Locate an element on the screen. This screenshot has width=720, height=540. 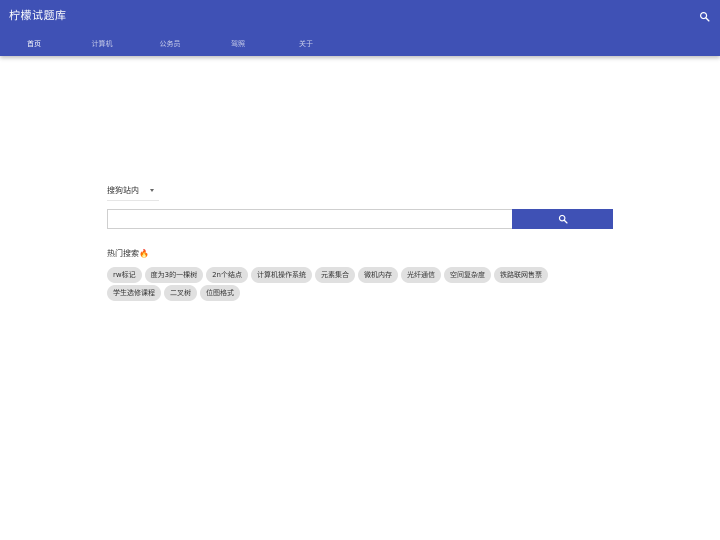
tab-driving-license: 驾照 is located at coordinates (238, 44).